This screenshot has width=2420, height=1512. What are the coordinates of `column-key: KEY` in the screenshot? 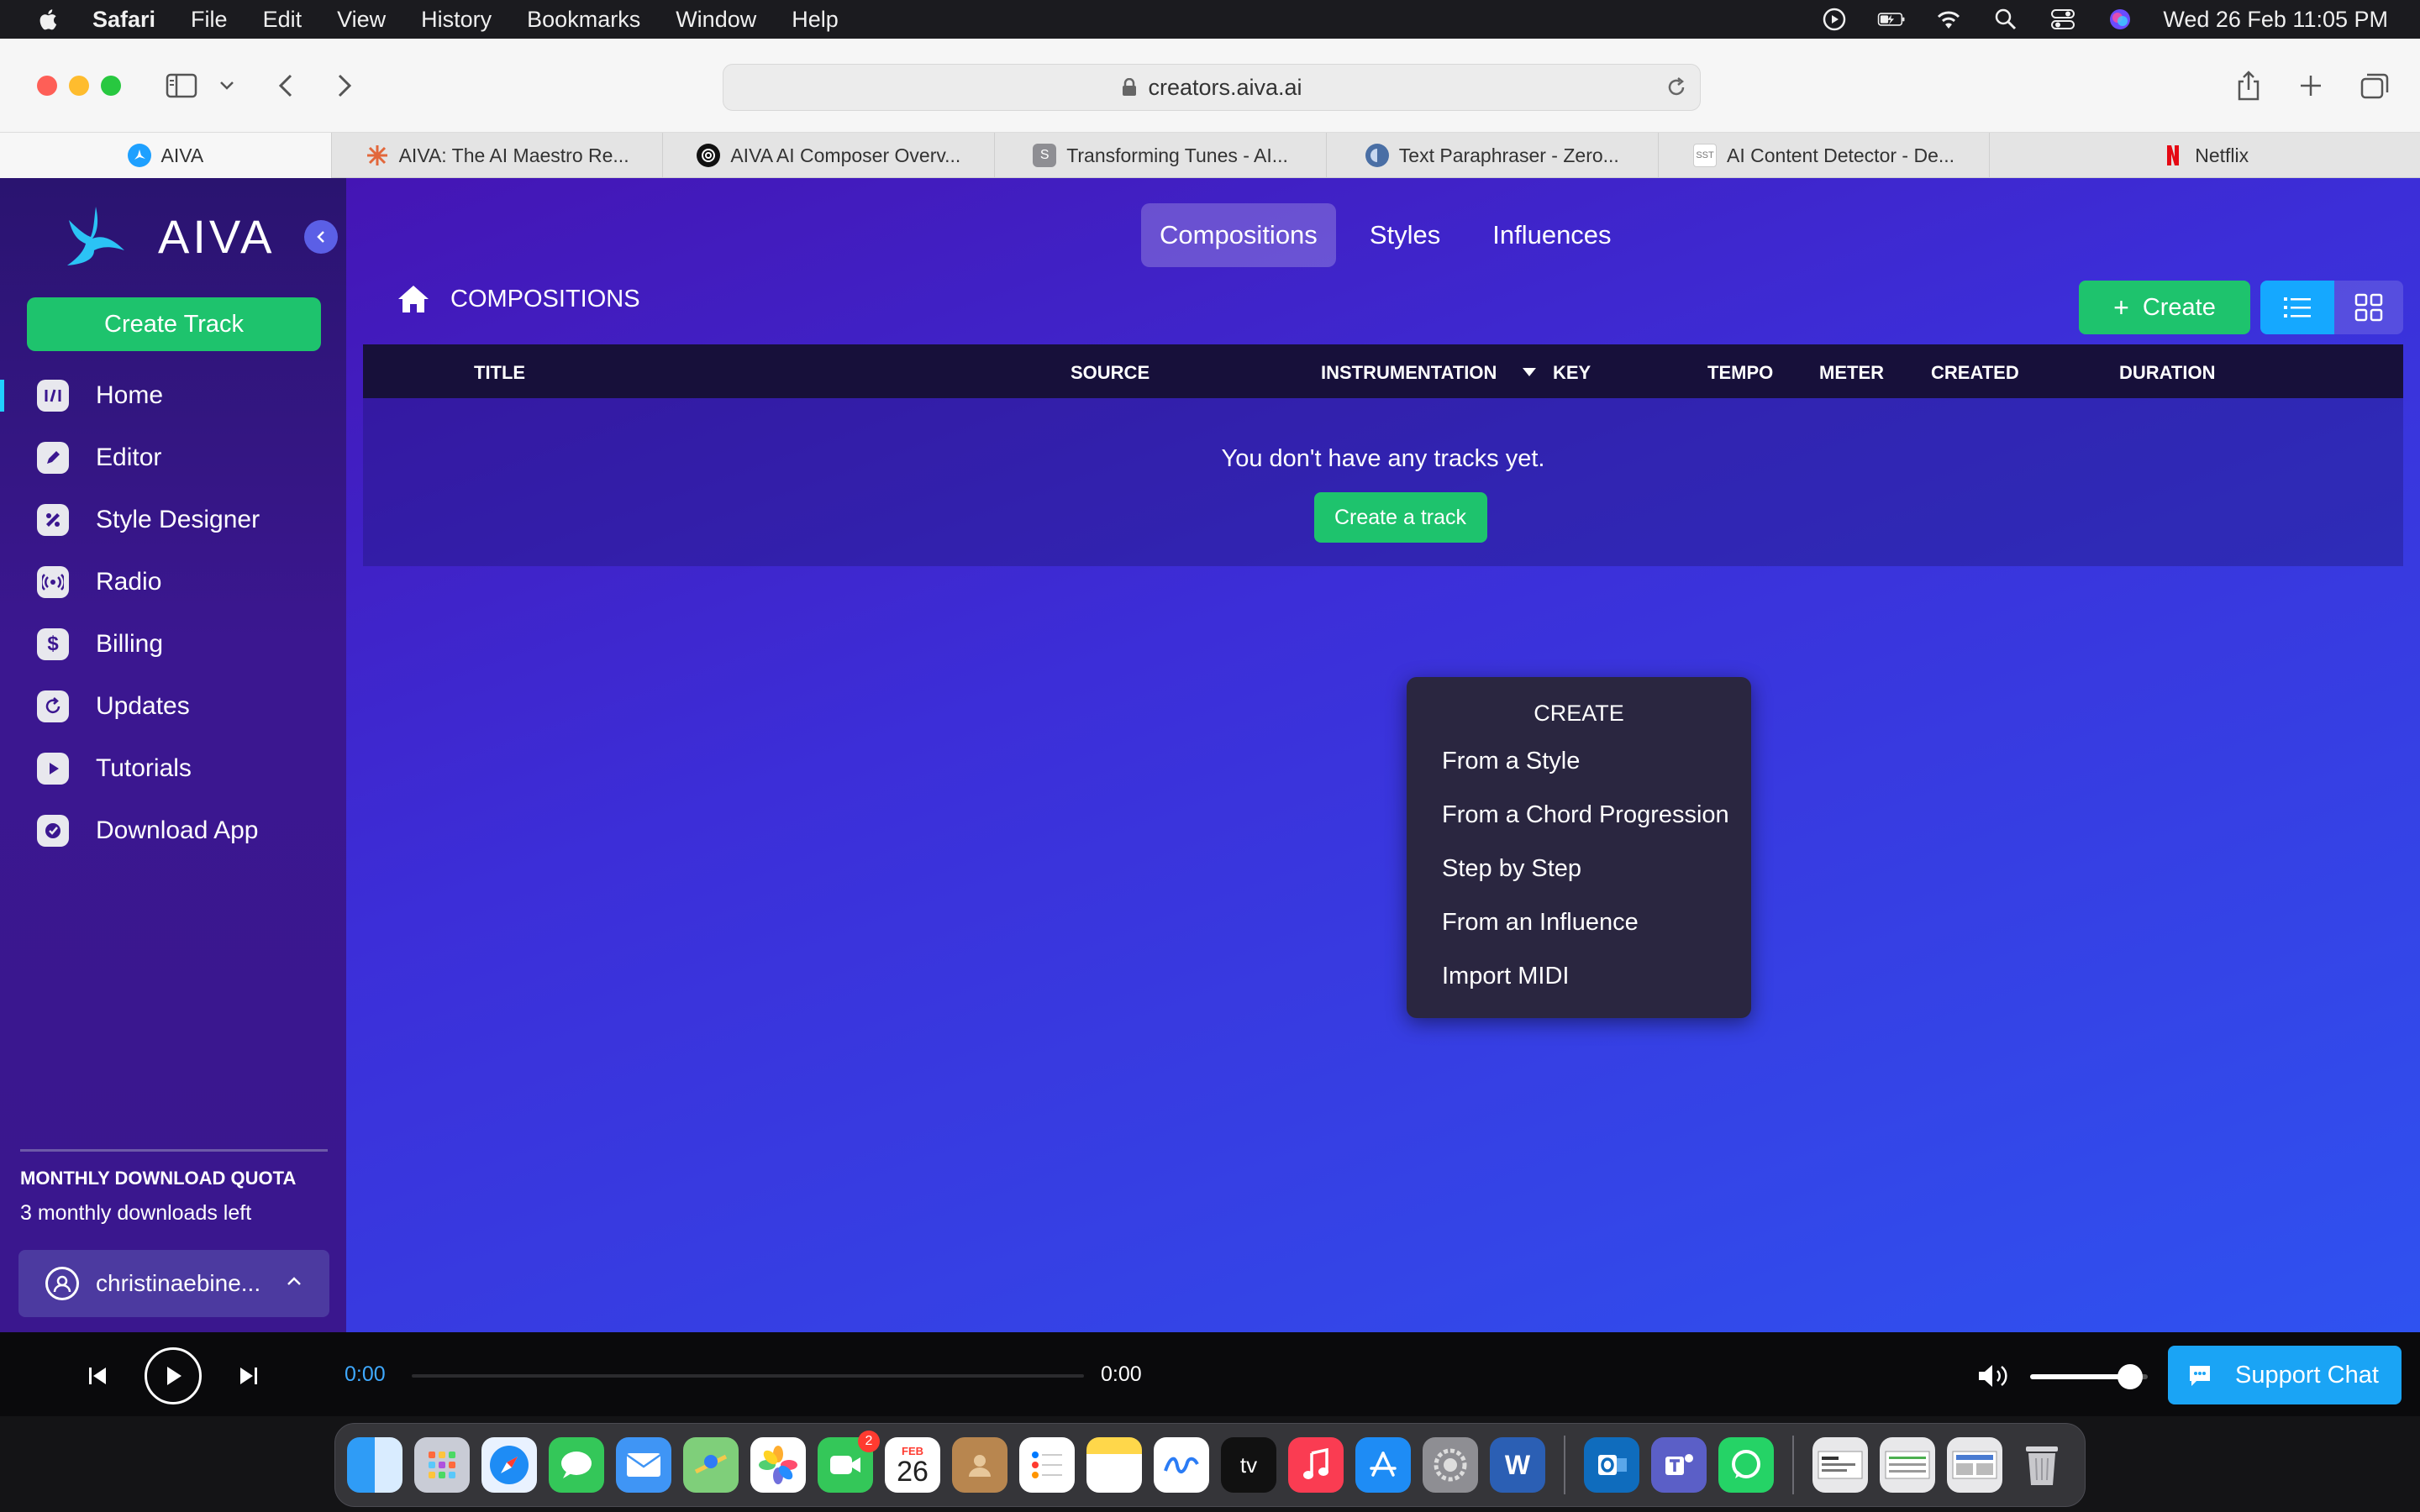 It's located at (1572, 373).